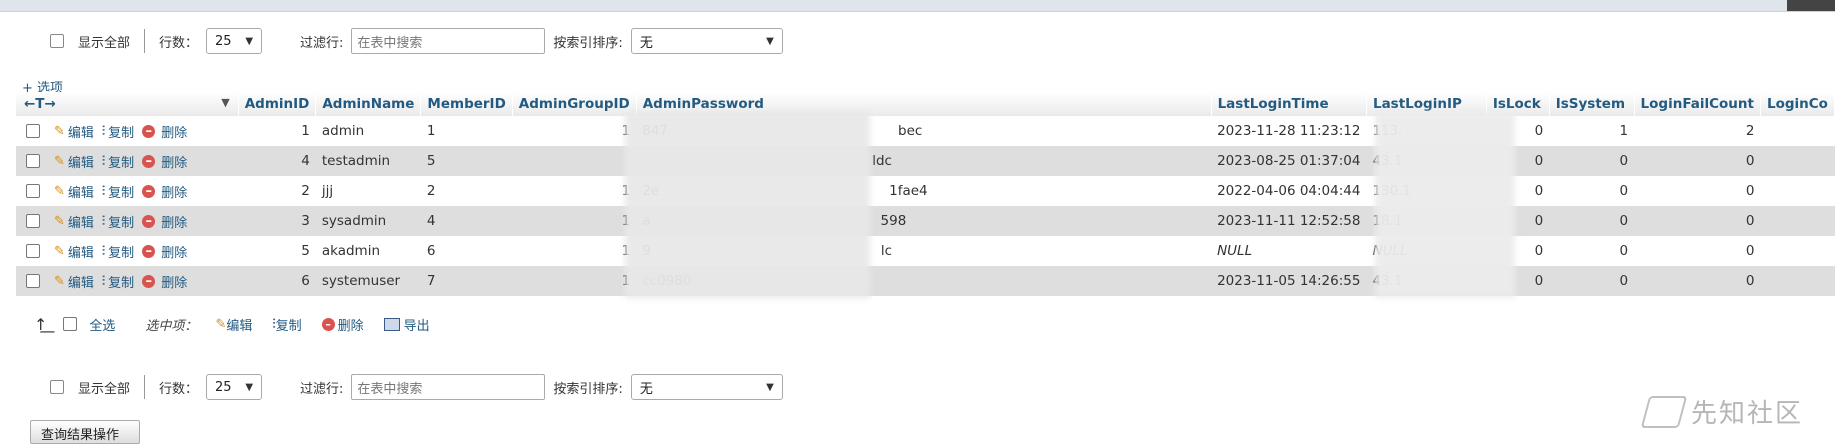  Describe the element at coordinates (277, 104) in the screenshot. I see `col-adminid: AdminID` at that location.